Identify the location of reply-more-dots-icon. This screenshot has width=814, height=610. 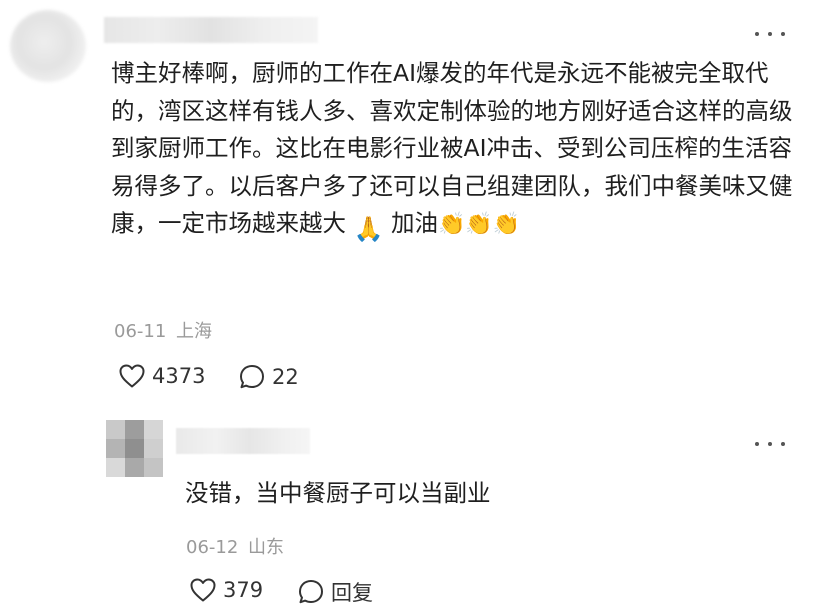
(770, 444).